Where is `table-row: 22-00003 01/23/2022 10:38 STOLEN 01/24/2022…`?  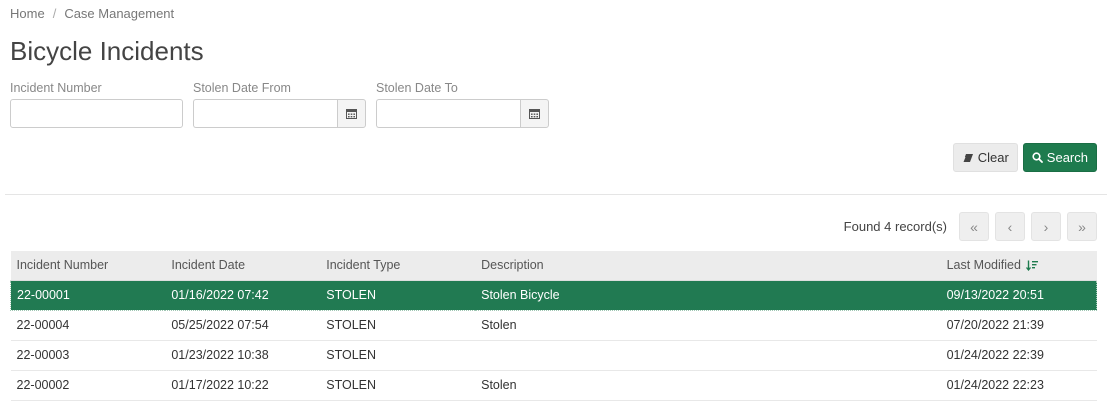
table-row: 22-00003 01/23/2022 10:38 STOLEN 01/24/2022… is located at coordinates (553, 355).